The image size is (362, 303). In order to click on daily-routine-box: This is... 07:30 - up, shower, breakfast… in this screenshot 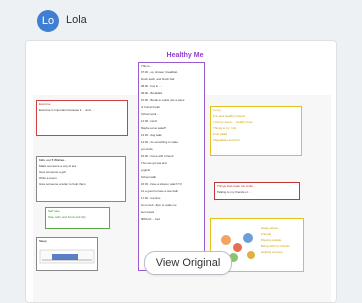, I will do `click(171, 166)`.